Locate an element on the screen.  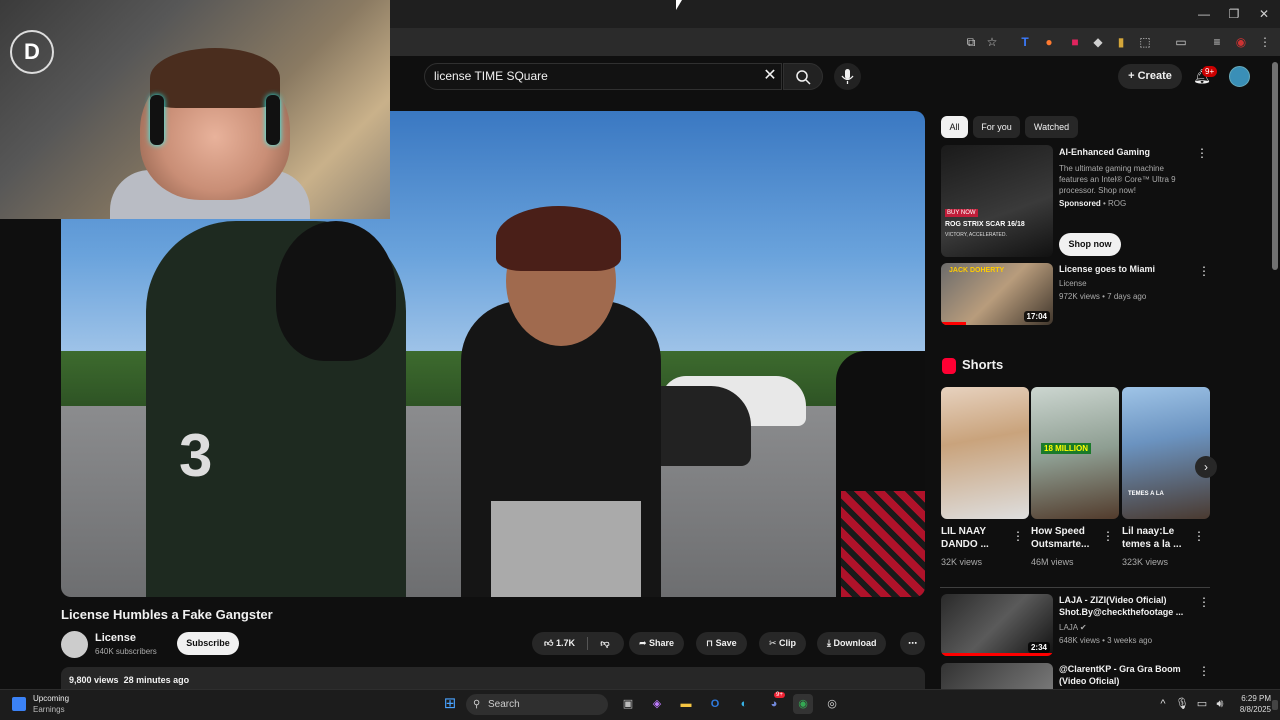
download-label: Download is located at coordinates (855, 643).